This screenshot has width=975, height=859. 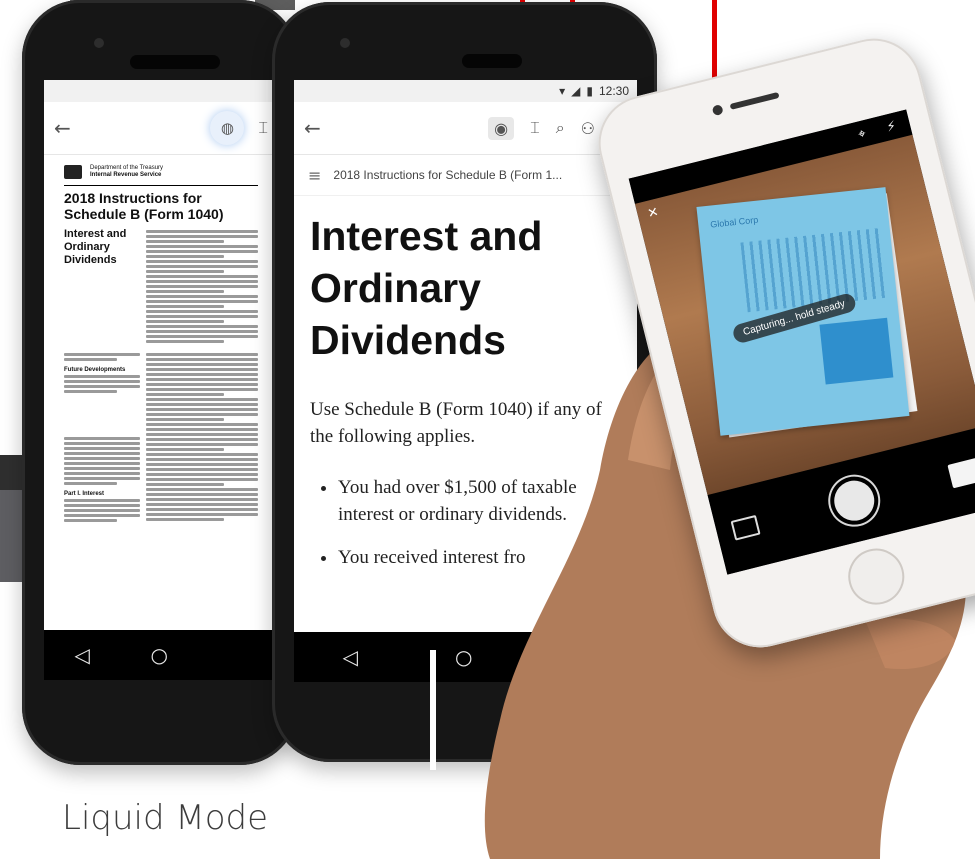 I want to click on status-time: 12:30, so click(x=613, y=91).